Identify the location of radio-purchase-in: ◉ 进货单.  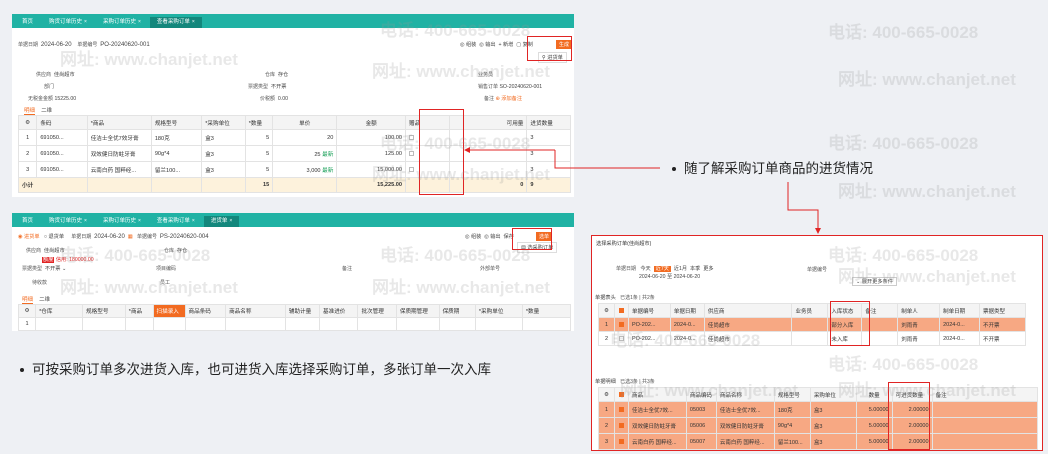
(29, 237).